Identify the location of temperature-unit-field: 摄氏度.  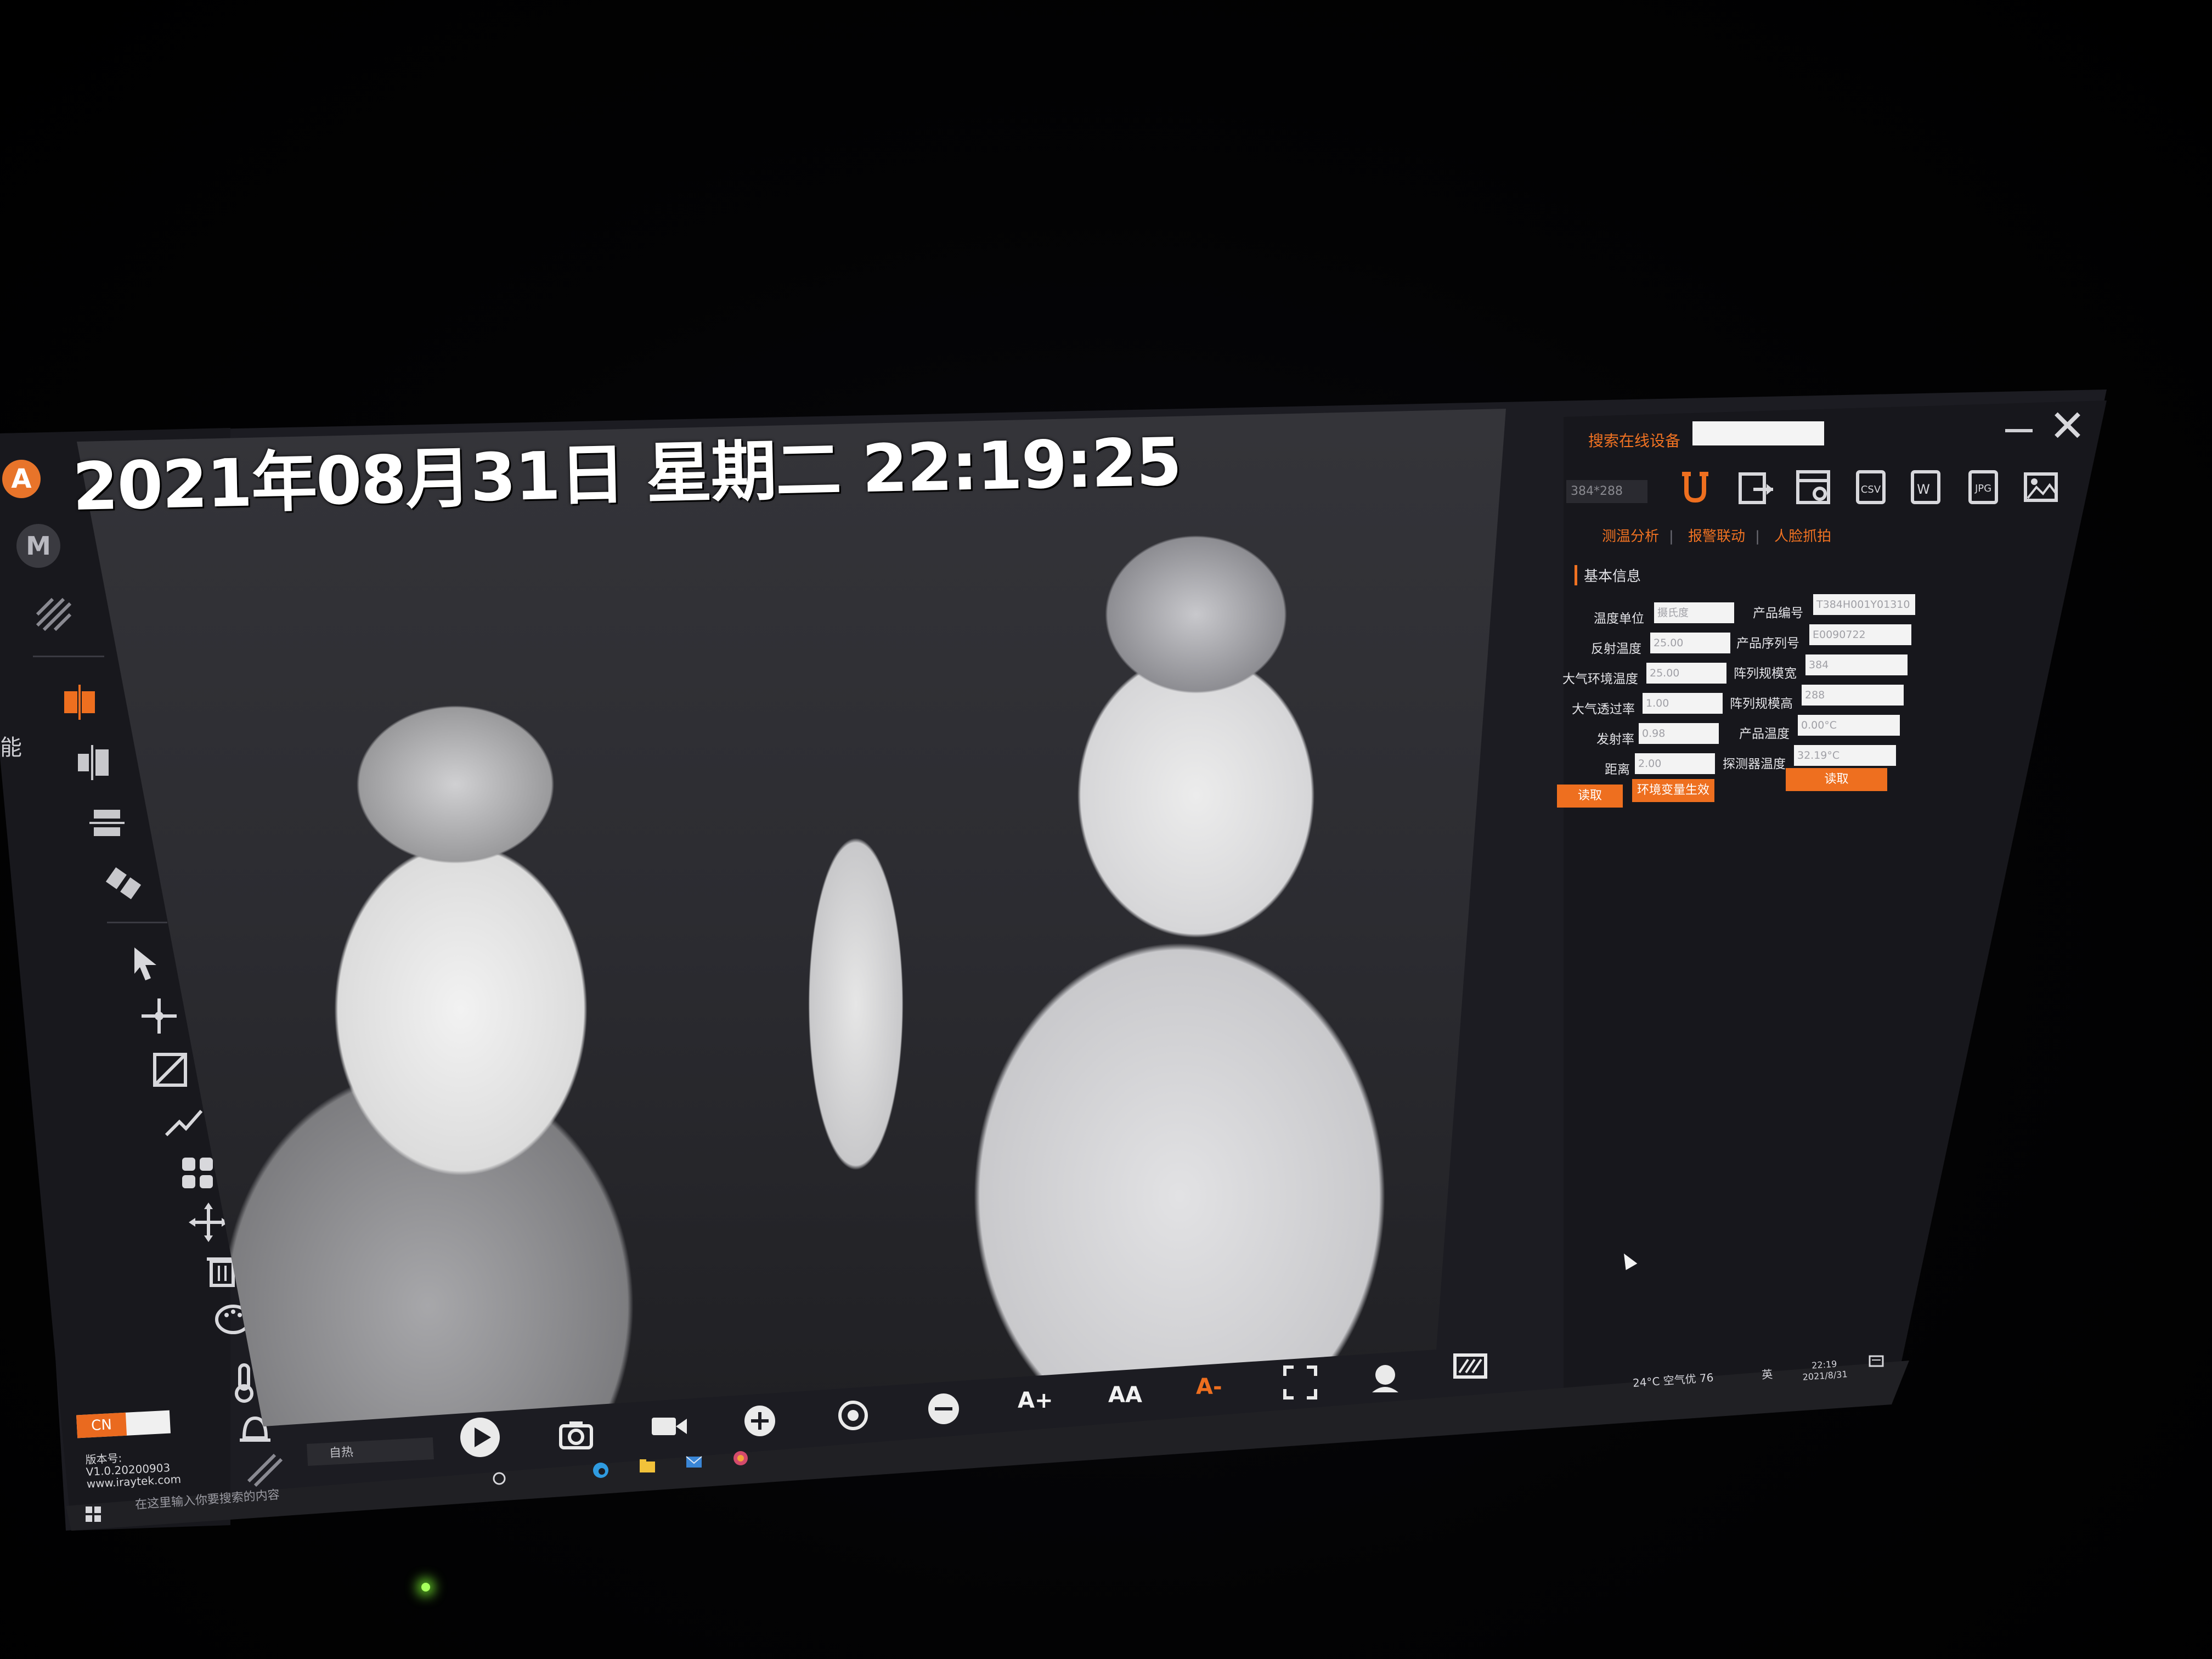
(1694, 612).